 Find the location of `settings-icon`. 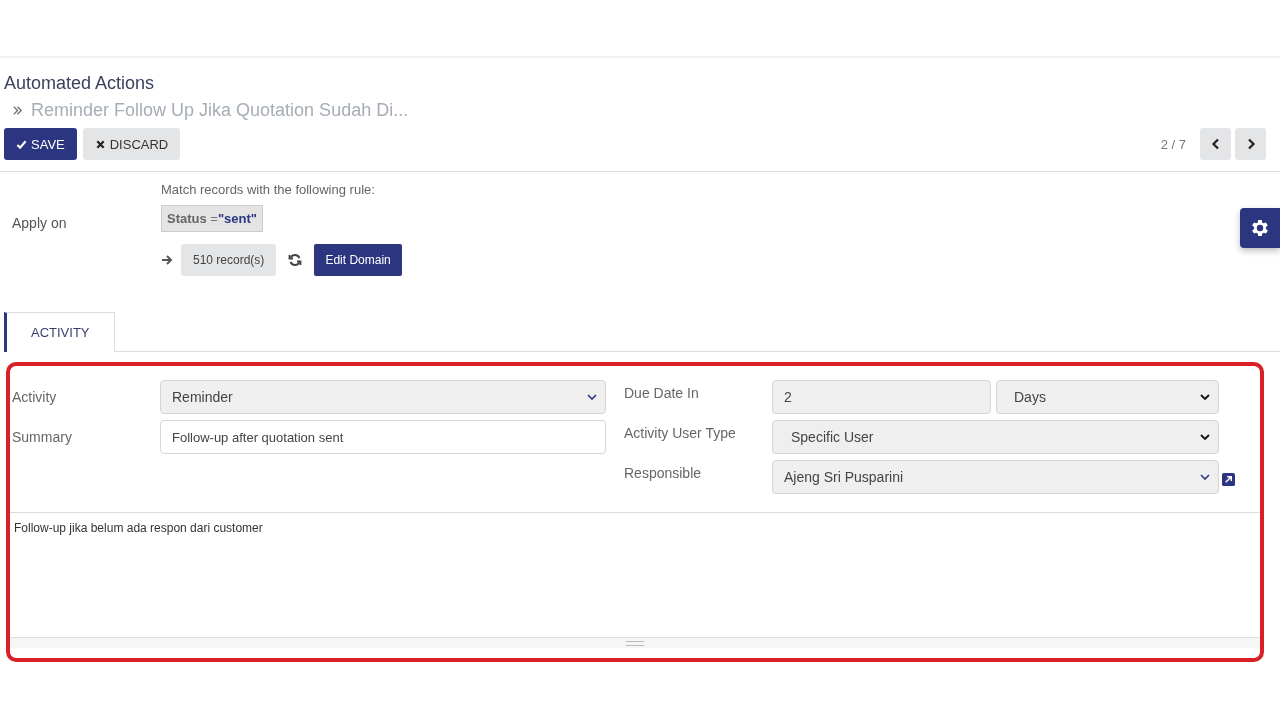

settings-icon is located at coordinates (1260, 228).